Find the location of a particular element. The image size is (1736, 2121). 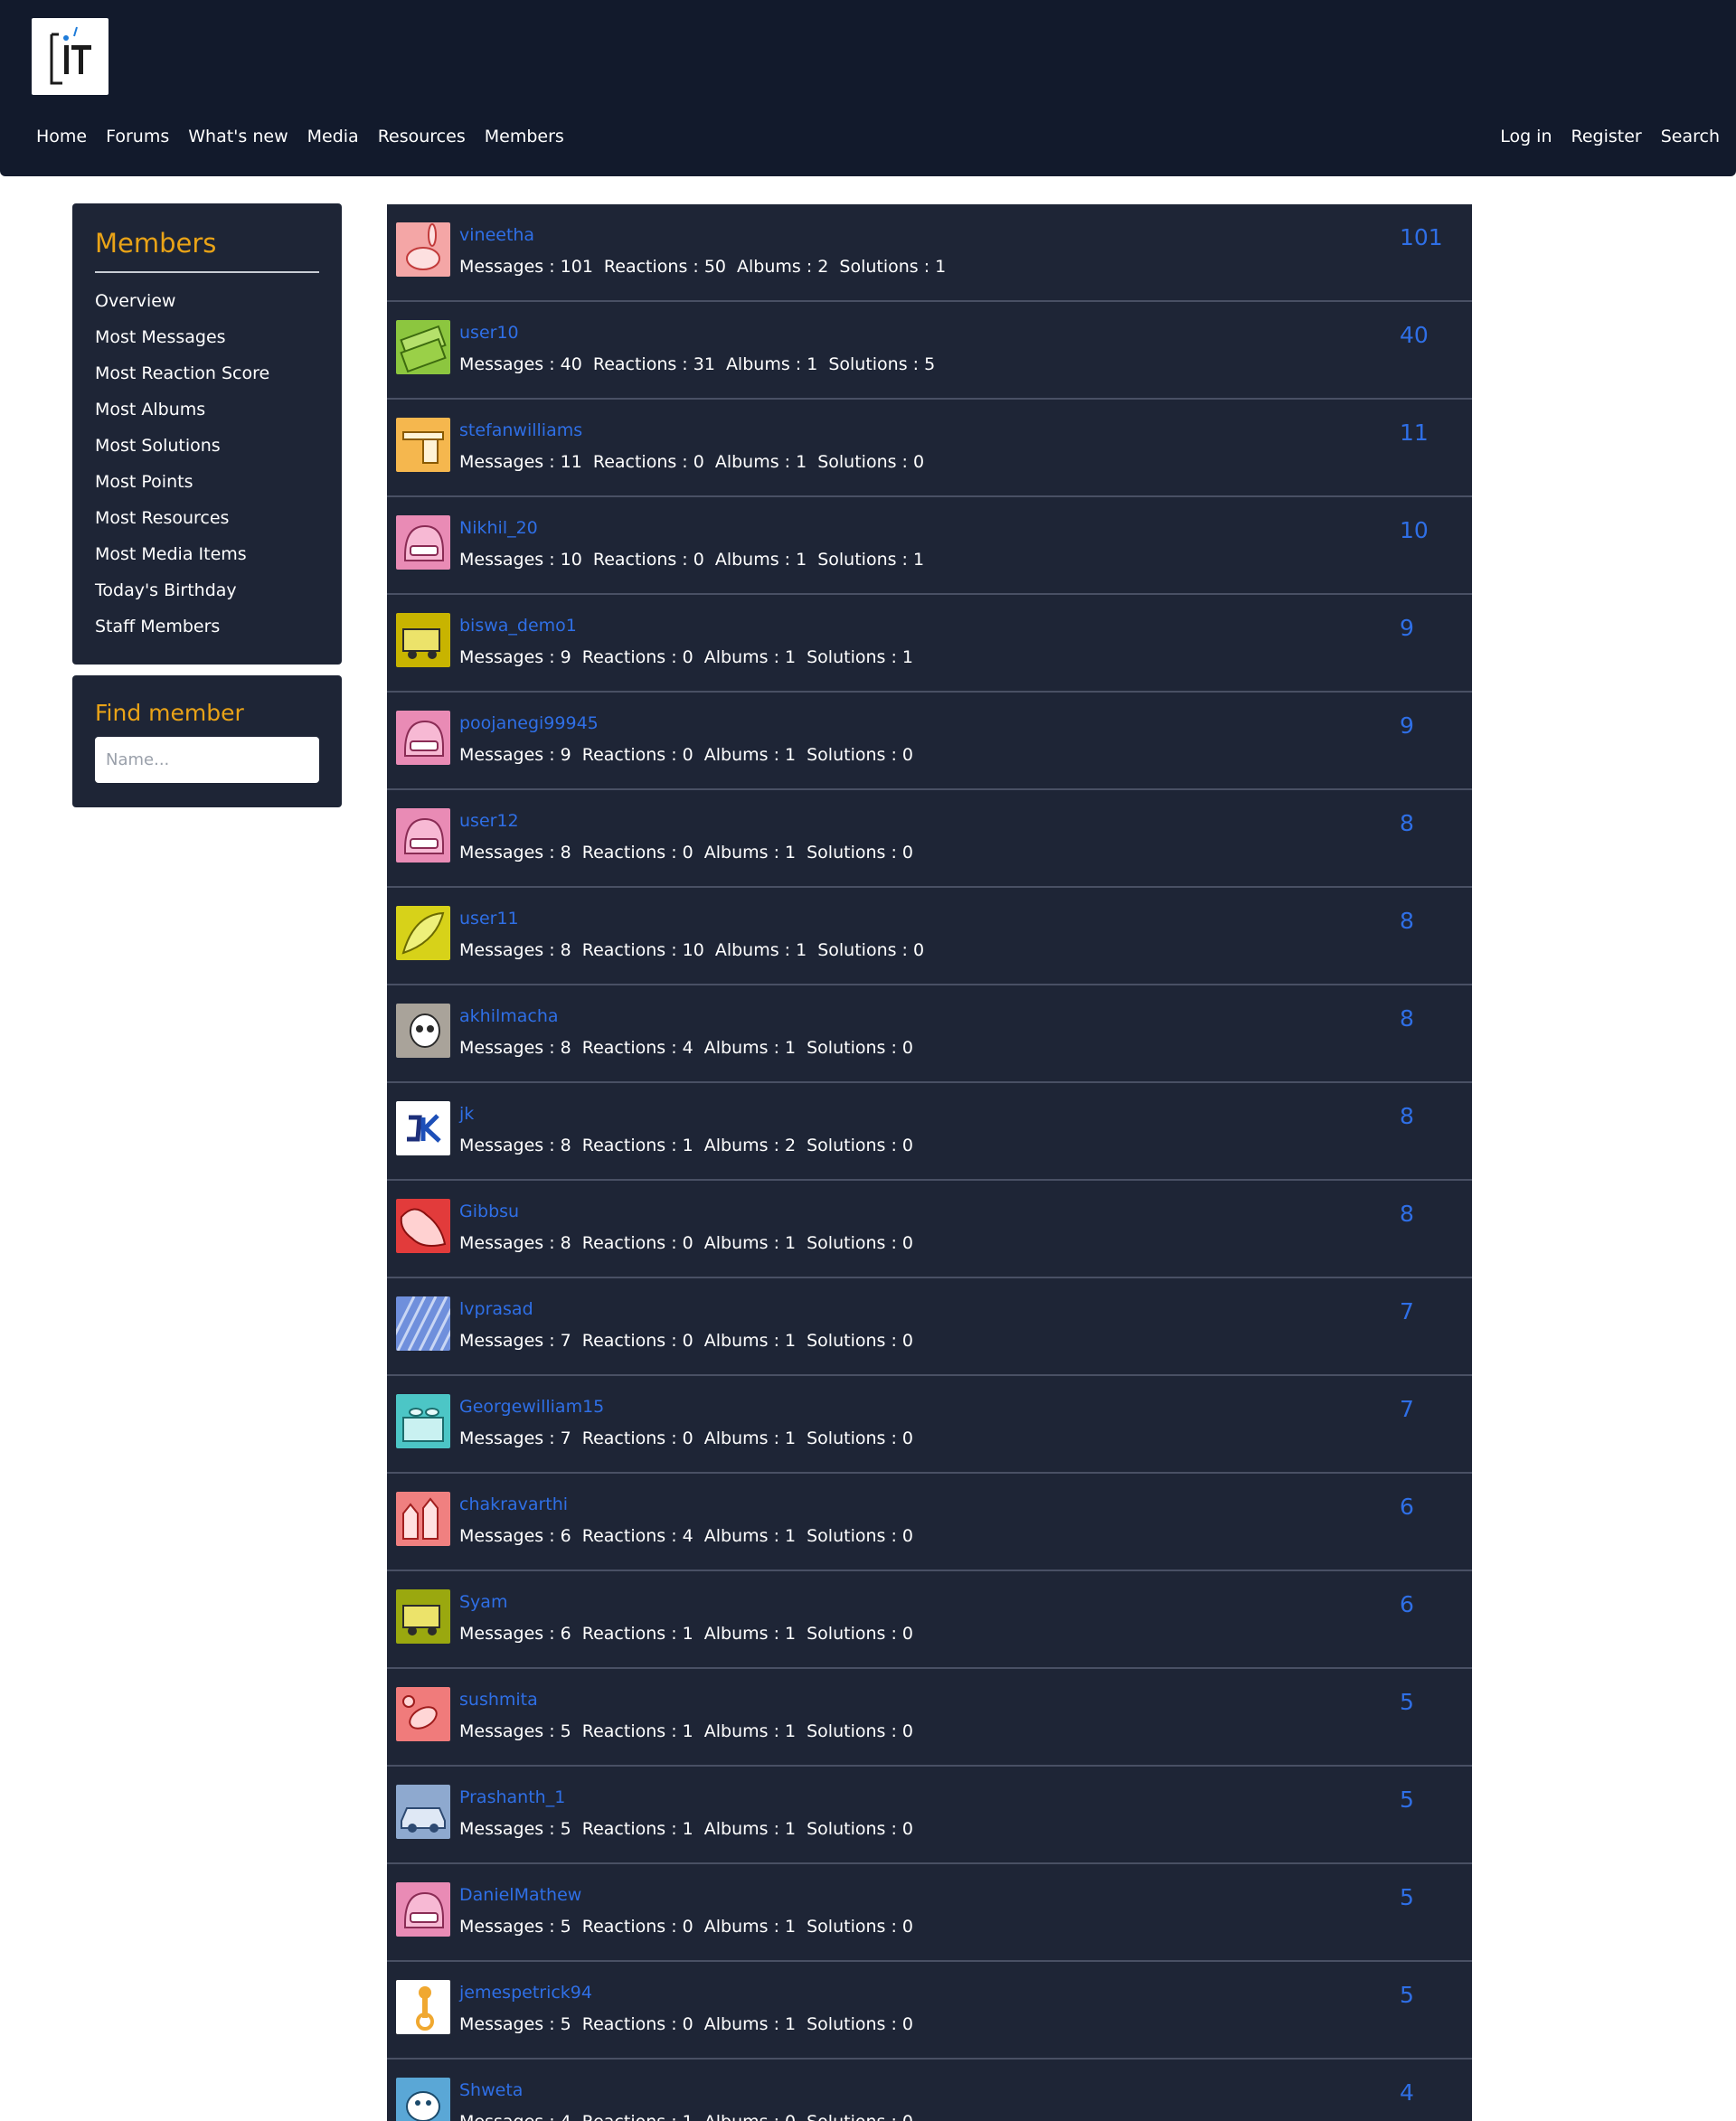

member-username: sushmita is located at coordinates (498, 1700).